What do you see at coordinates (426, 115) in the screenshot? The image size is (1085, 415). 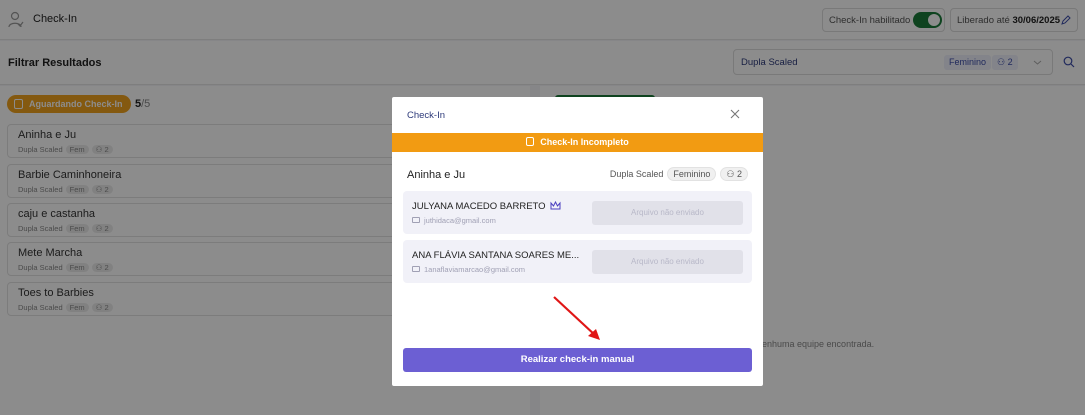 I see `modal-title: Check-In` at bounding box center [426, 115].